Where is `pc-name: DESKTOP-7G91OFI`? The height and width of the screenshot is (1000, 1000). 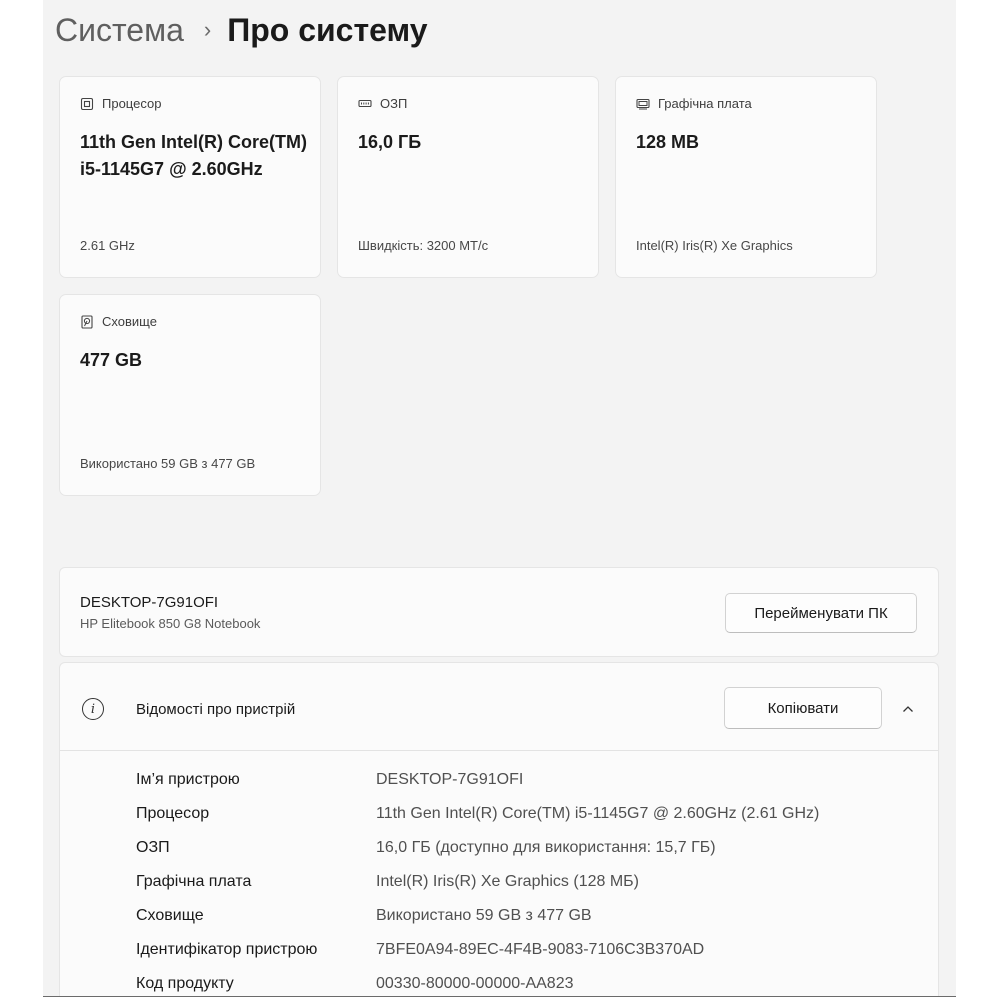 pc-name: DESKTOP-7G91OFI is located at coordinates (149, 602).